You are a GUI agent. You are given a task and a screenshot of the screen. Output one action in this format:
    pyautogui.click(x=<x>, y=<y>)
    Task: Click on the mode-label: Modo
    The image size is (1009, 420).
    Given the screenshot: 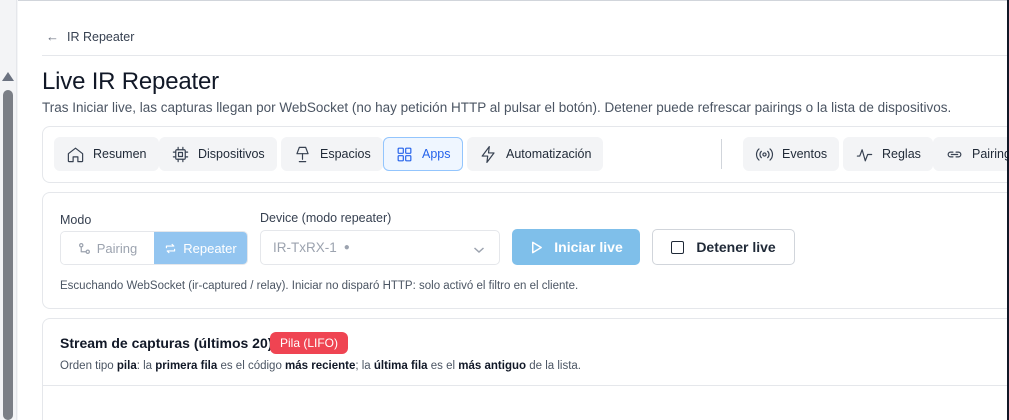 What is the action you would take?
    pyautogui.click(x=76, y=220)
    